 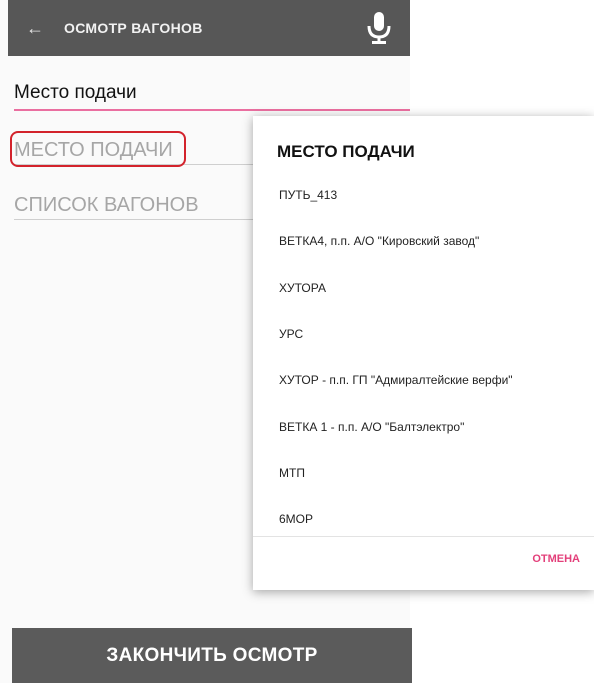 What do you see at coordinates (423, 288) in the screenshot?
I see `option-item: ХУТОРА` at bounding box center [423, 288].